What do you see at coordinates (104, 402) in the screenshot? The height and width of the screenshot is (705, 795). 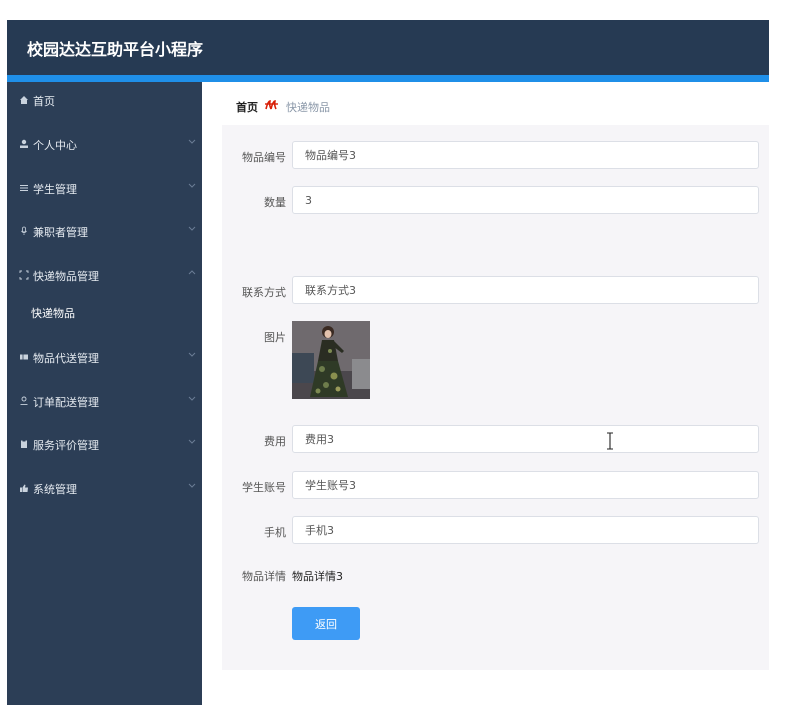 I see `sidebar-item-order-delivery-management: 订单配送管理` at bounding box center [104, 402].